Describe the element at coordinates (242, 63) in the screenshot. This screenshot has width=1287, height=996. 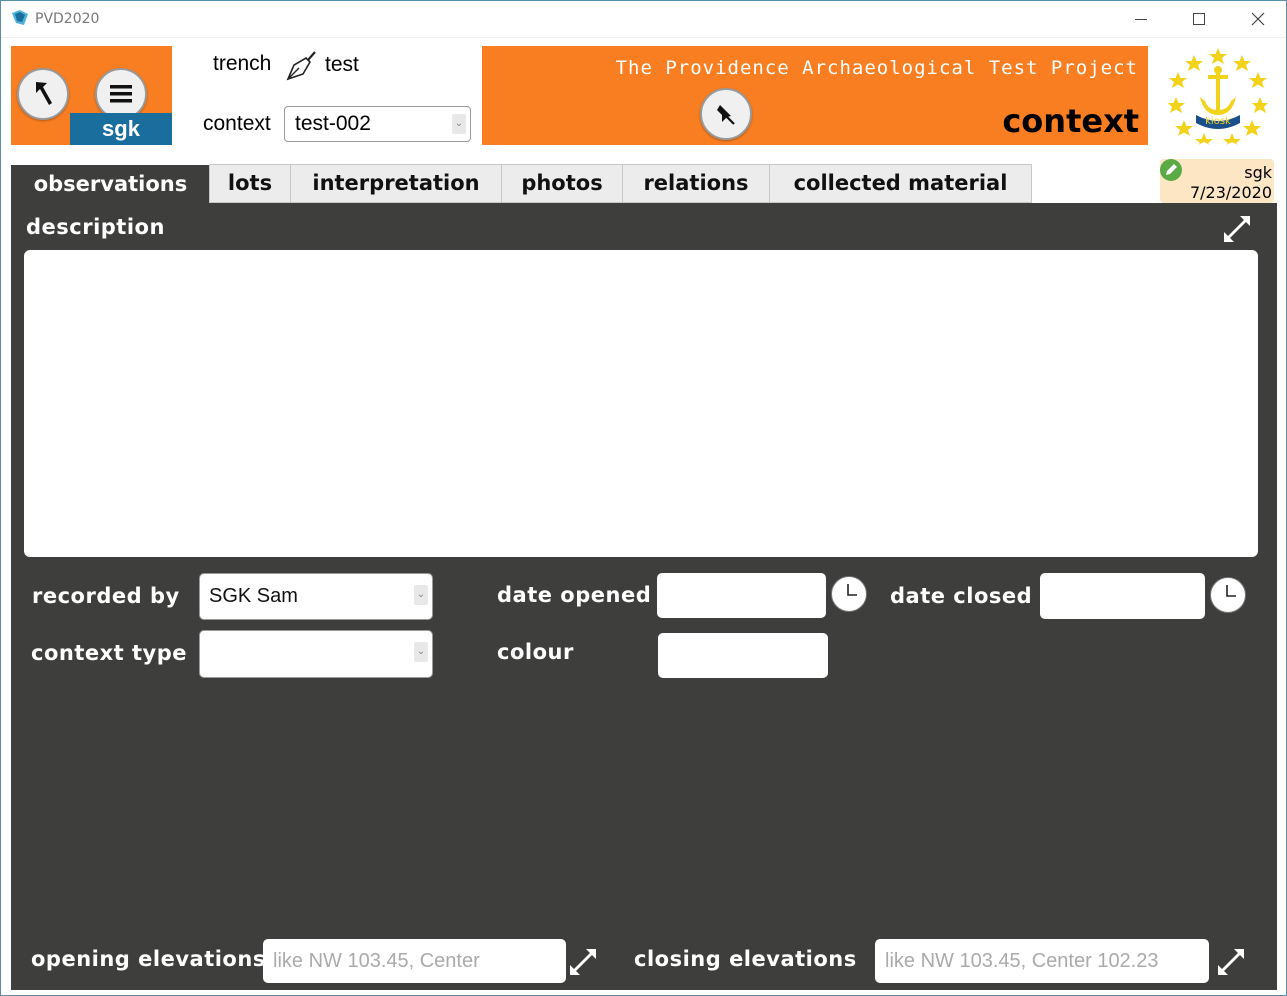
I see `trench-label: trench` at that location.